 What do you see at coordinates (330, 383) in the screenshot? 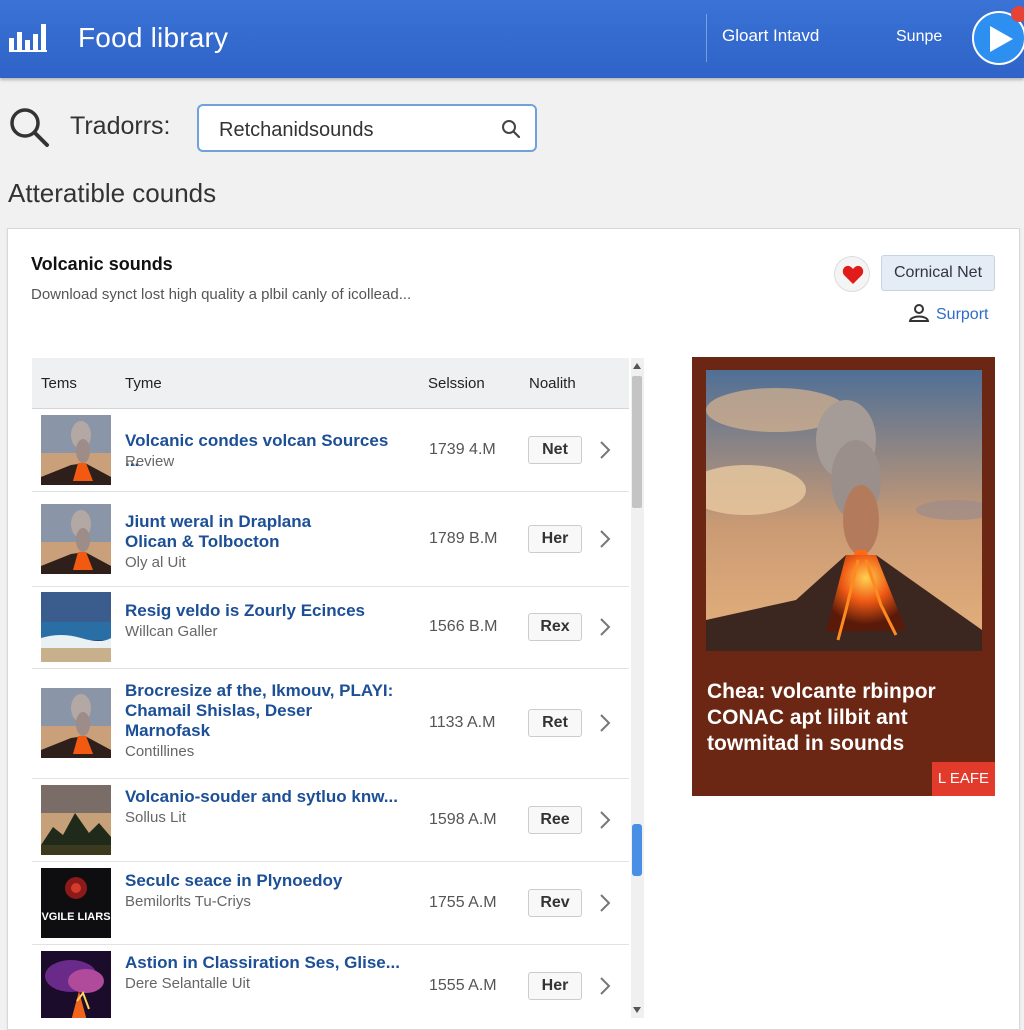
I see `table-header: Tems Tyme Selssion Noalith` at bounding box center [330, 383].